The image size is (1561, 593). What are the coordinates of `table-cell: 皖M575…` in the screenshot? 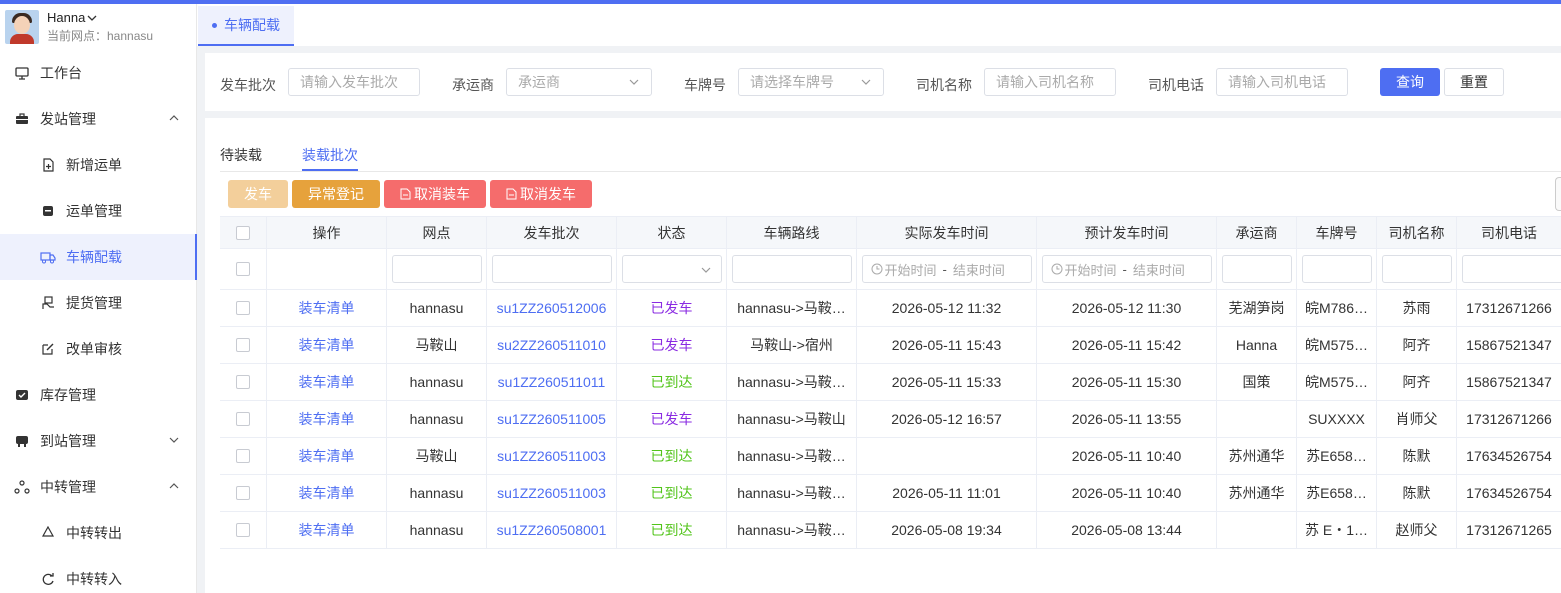 It's located at (1337, 345).